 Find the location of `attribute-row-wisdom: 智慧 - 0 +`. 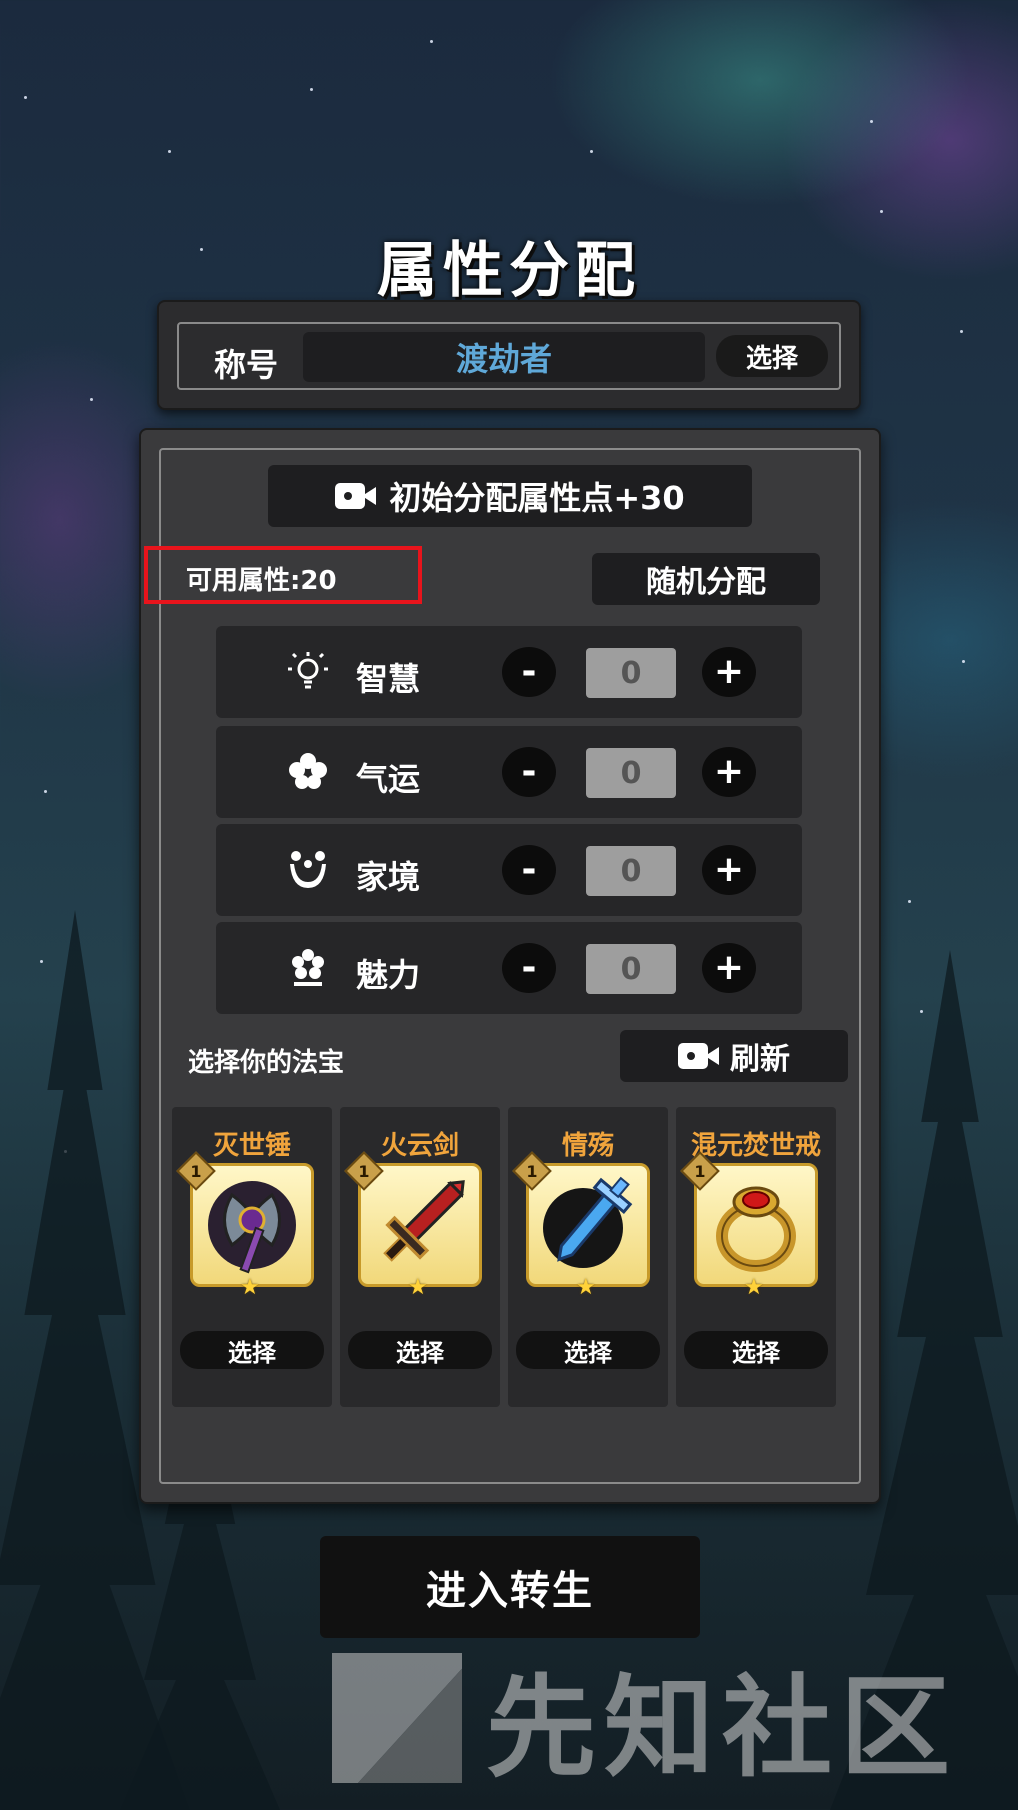

attribute-row-wisdom: 智慧 - 0 + is located at coordinates (509, 672).